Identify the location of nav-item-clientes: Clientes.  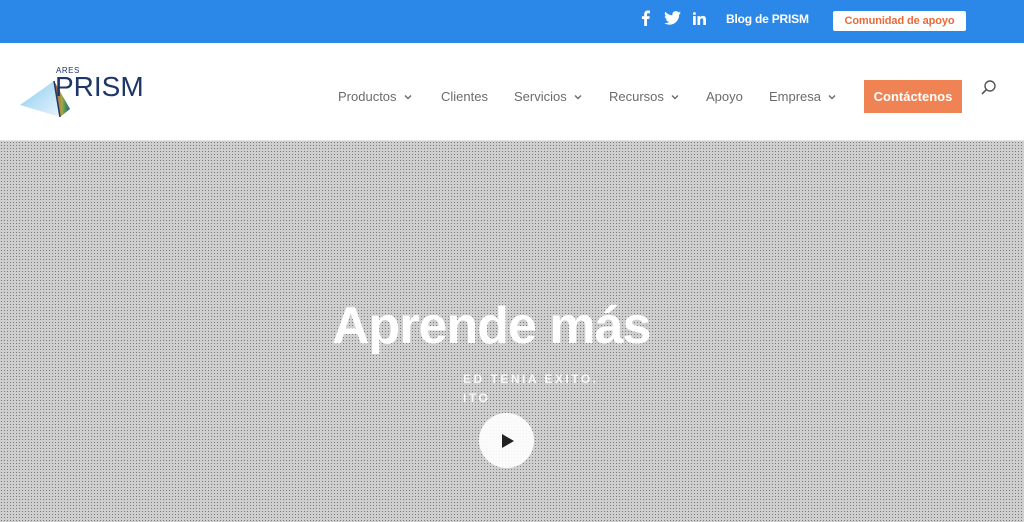
(464, 96).